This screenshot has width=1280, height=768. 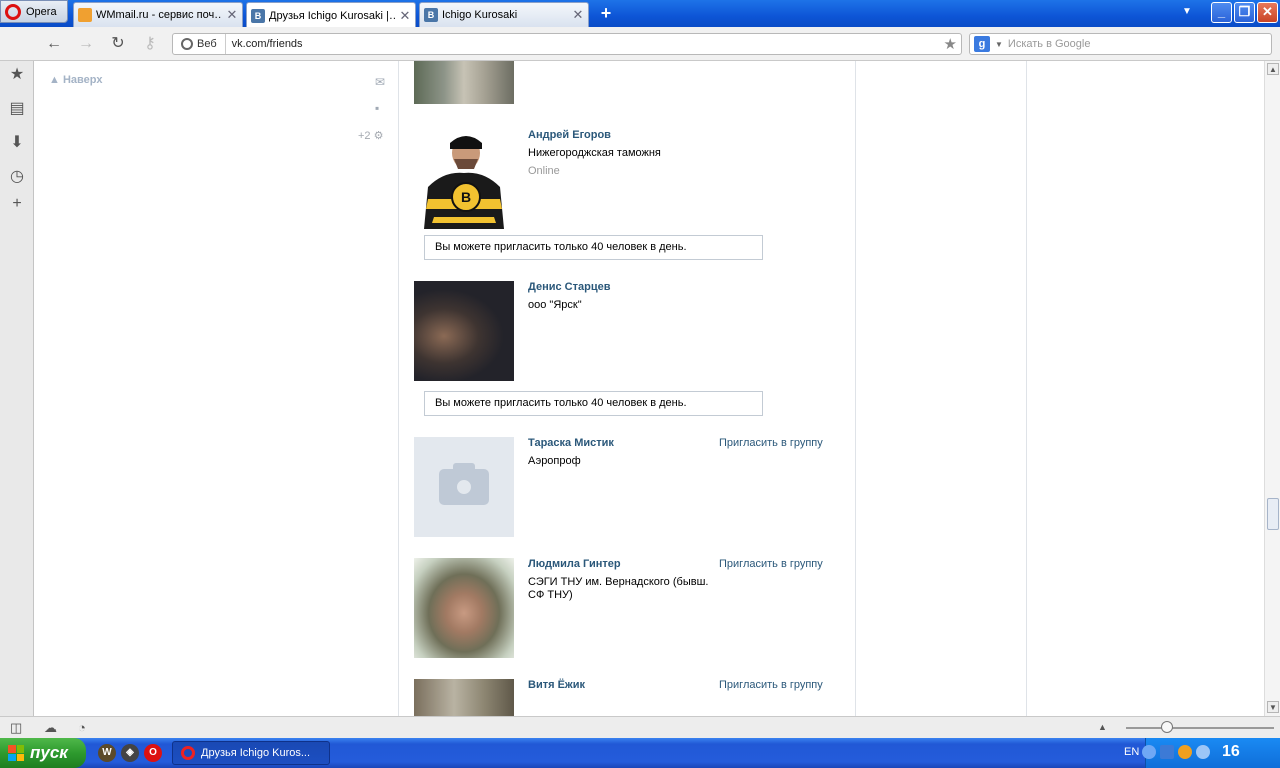 What do you see at coordinates (16, 728) in the screenshot?
I see `panel-toggle-icon: ◫` at bounding box center [16, 728].